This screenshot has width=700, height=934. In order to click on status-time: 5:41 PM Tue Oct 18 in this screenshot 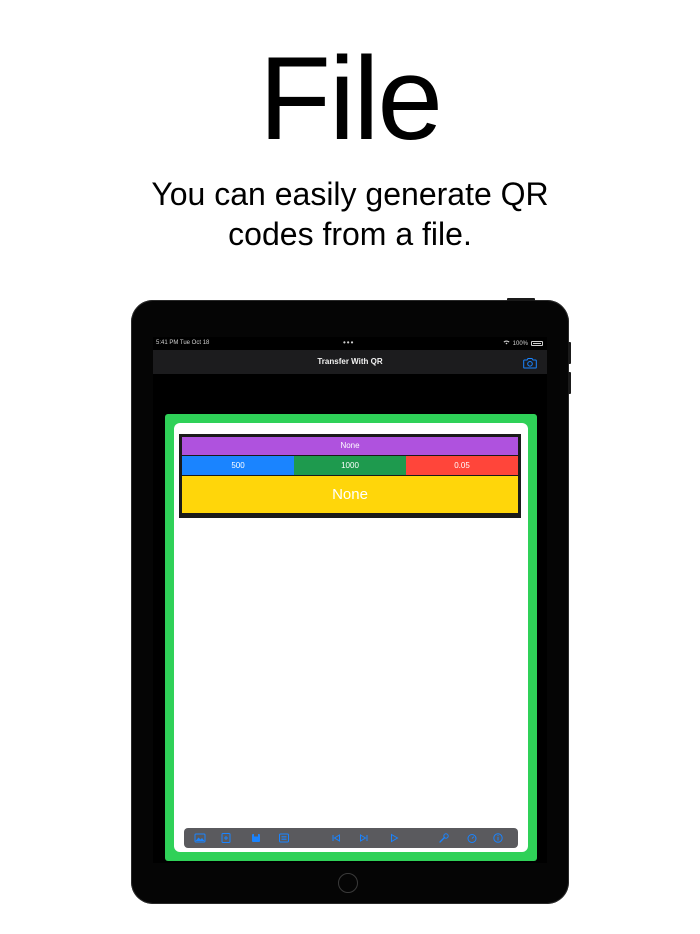, I will do `click(183, 343)`.